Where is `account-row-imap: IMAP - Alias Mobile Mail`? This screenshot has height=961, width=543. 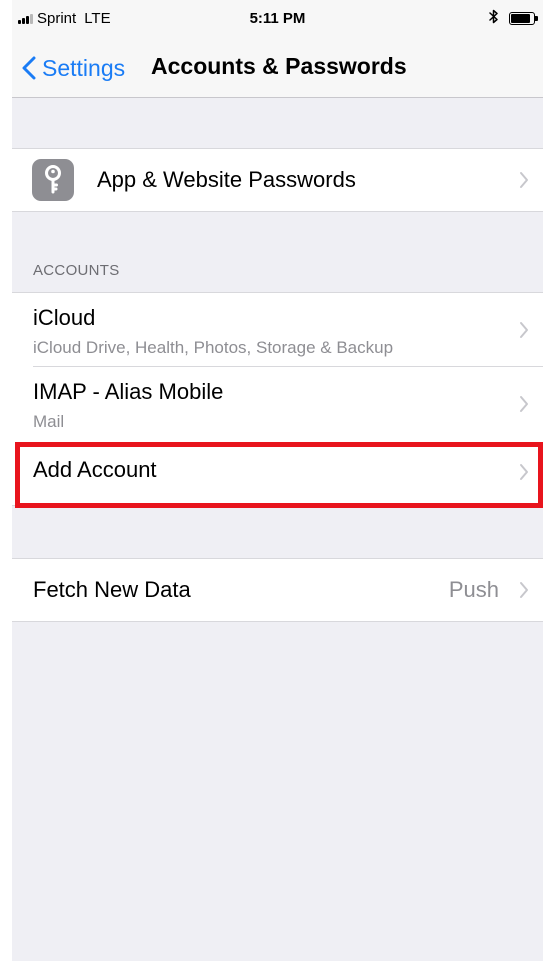 account-row-imap: IMAP - Alias Mobile Mail is located at coordinates (277, 404).